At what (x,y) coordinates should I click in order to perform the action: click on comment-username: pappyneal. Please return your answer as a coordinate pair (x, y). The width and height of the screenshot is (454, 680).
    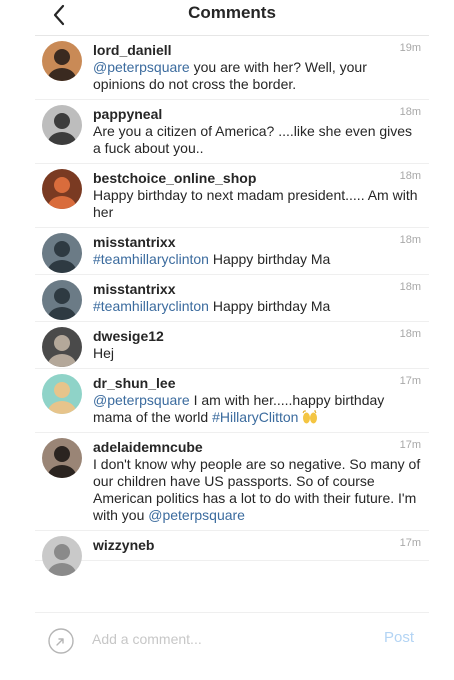
    Looking at the image, I should click on (257, 114).